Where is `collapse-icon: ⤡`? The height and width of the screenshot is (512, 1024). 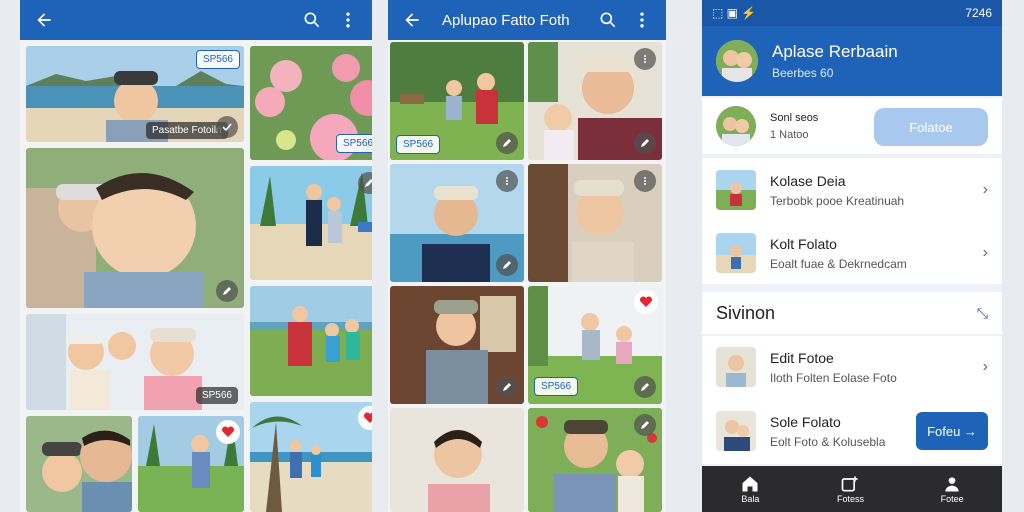 collapse-icon: ⤡ is located at coordinates (982, 313).